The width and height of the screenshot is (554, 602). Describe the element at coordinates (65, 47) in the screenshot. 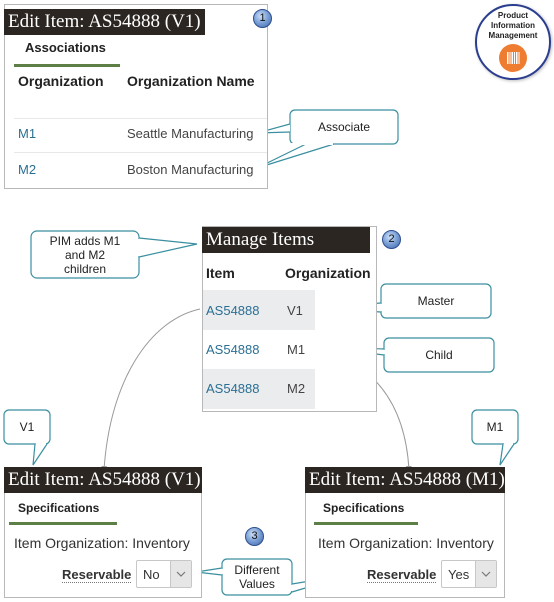

I see `tab-associations: Associations` at that location.